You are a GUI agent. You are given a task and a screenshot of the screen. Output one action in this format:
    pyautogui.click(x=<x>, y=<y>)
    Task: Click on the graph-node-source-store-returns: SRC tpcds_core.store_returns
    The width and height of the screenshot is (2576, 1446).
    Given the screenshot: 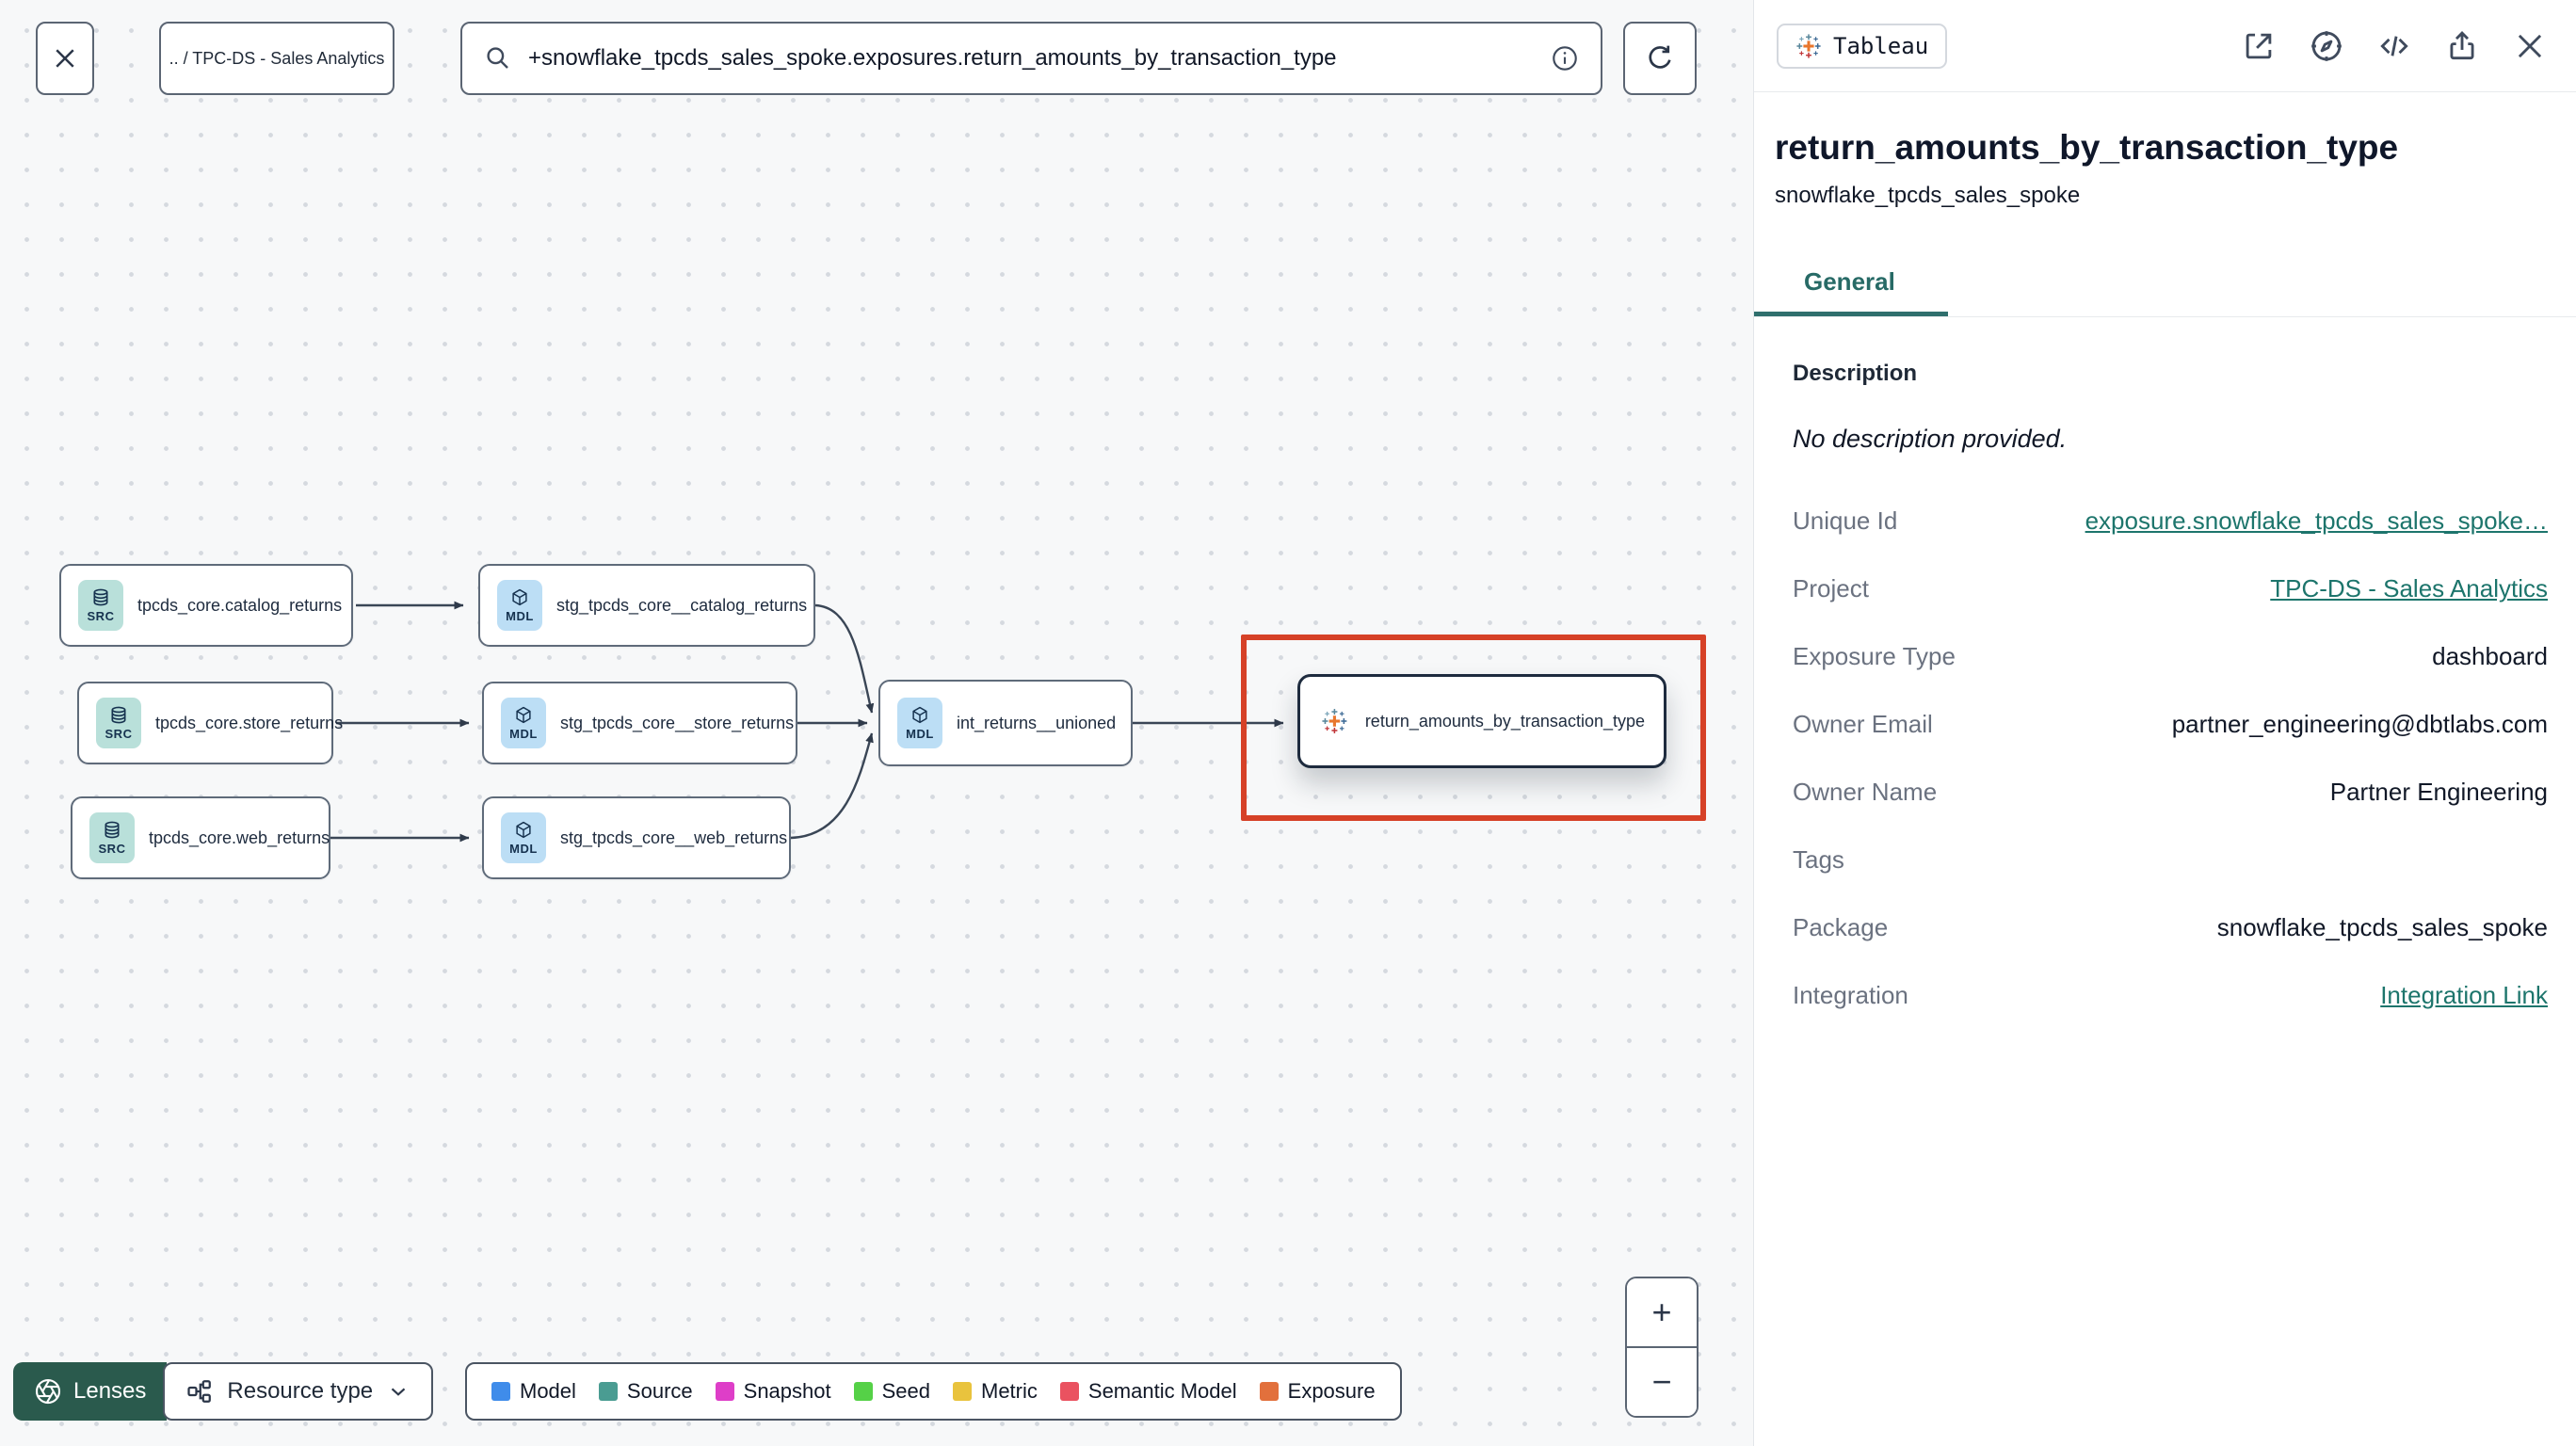 What is the action you would take?
    pyautogui.click(x=210, y=723)
    